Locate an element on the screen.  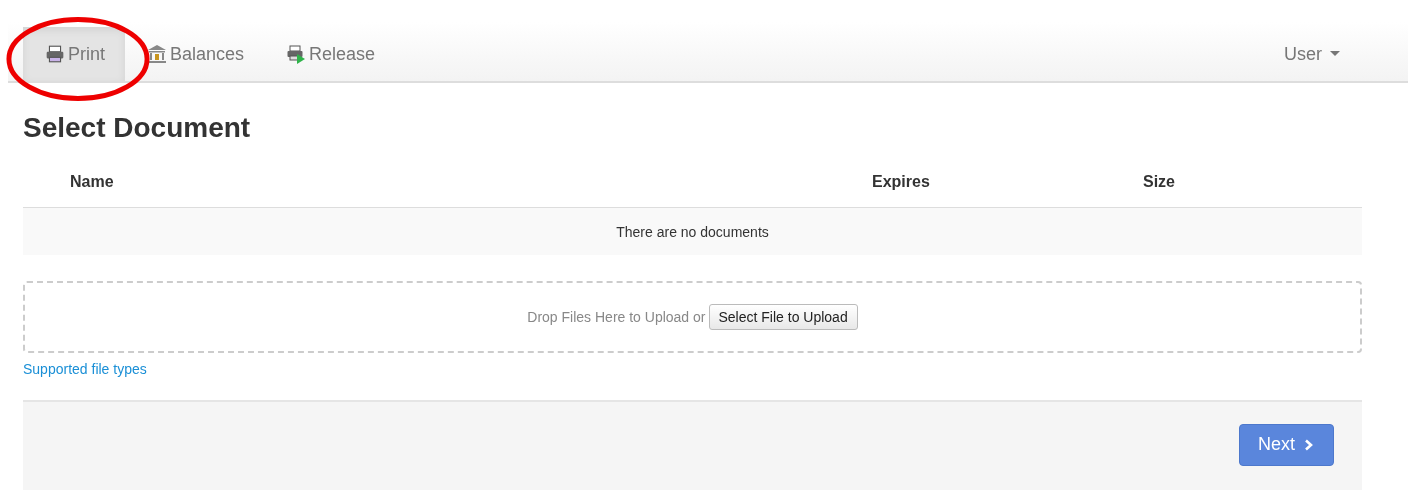
drop-zone: Drop Files Here to Upload or Select File to Upload is located at coordinates (692, 317).